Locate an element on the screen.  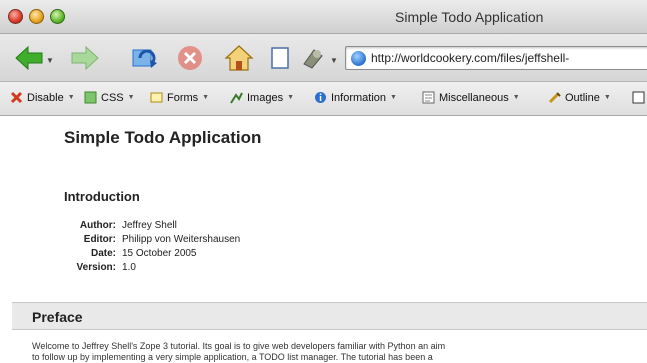
preface-heading: Preface is located at coordinates (57, 317).